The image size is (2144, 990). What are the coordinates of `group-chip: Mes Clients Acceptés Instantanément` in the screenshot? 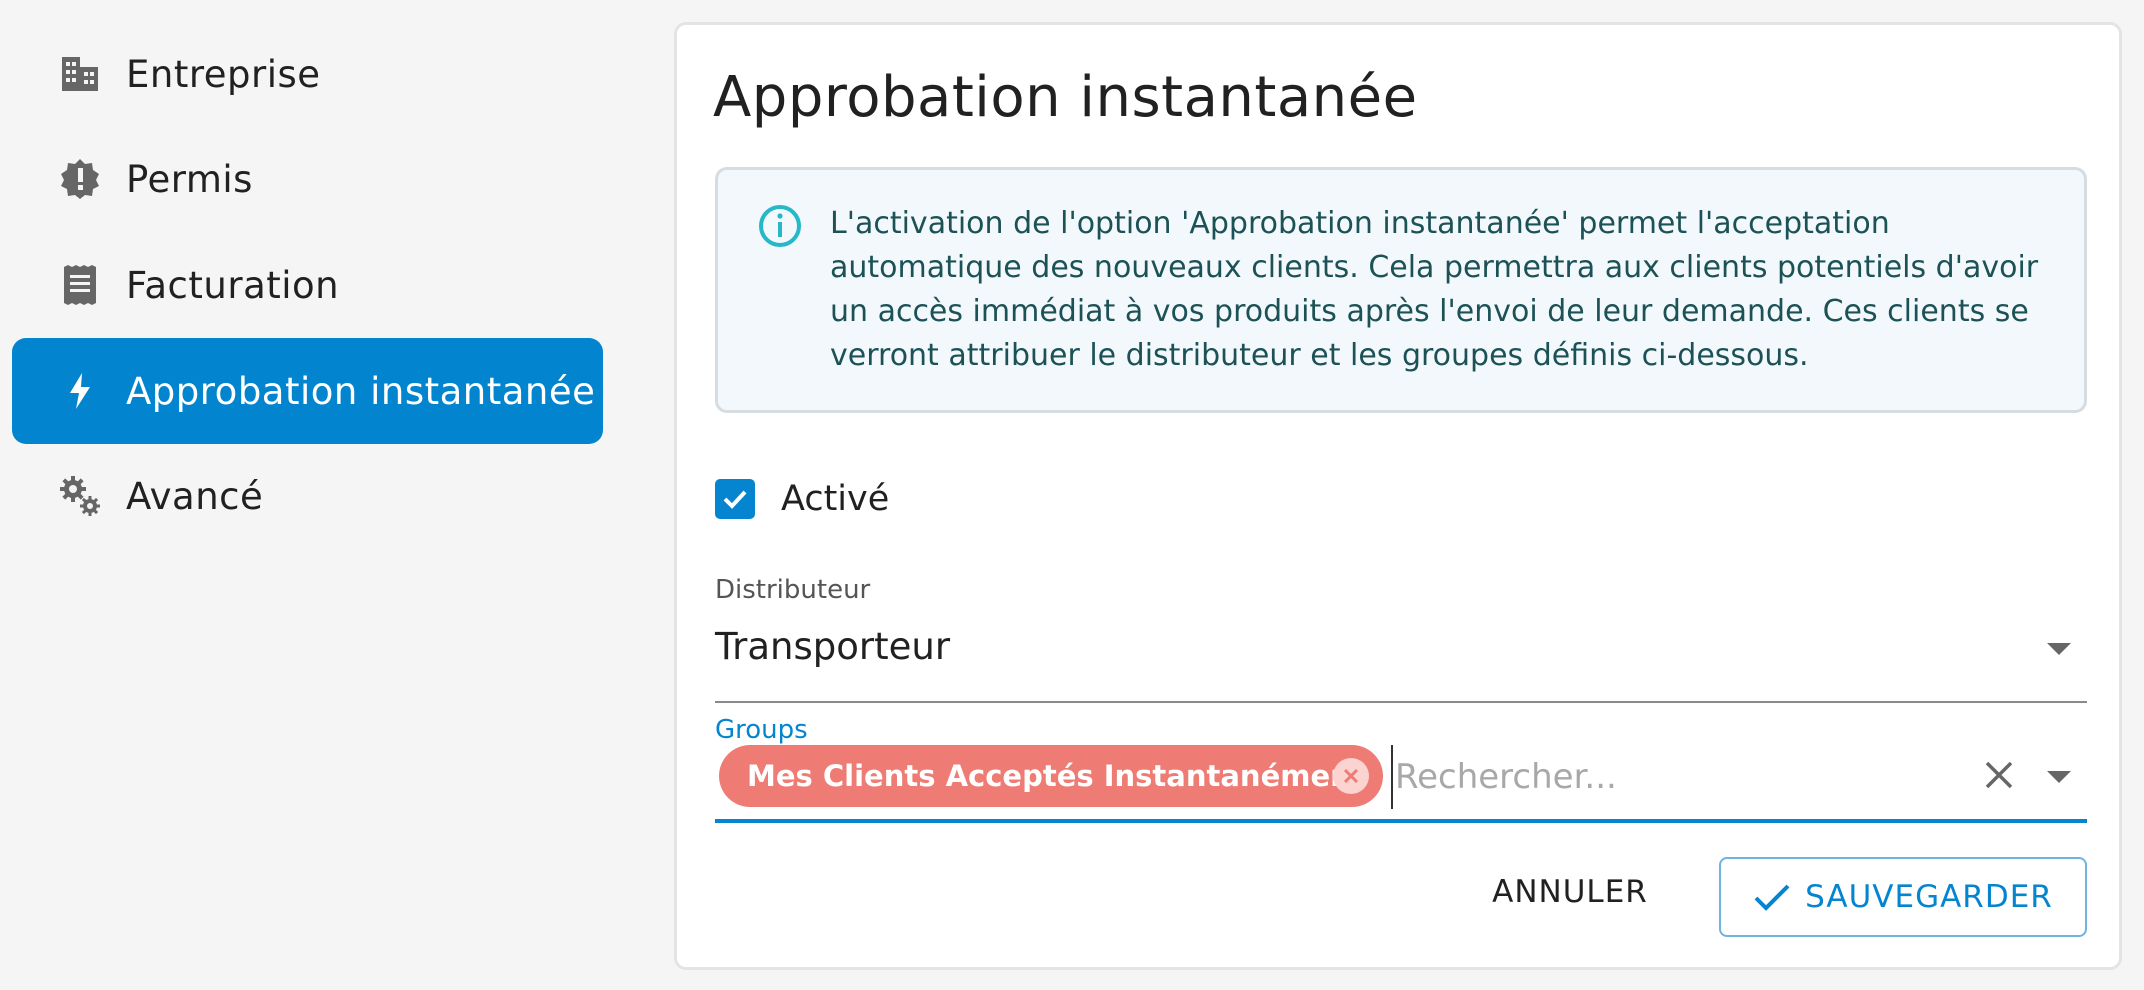 It's located at (1051, 776).